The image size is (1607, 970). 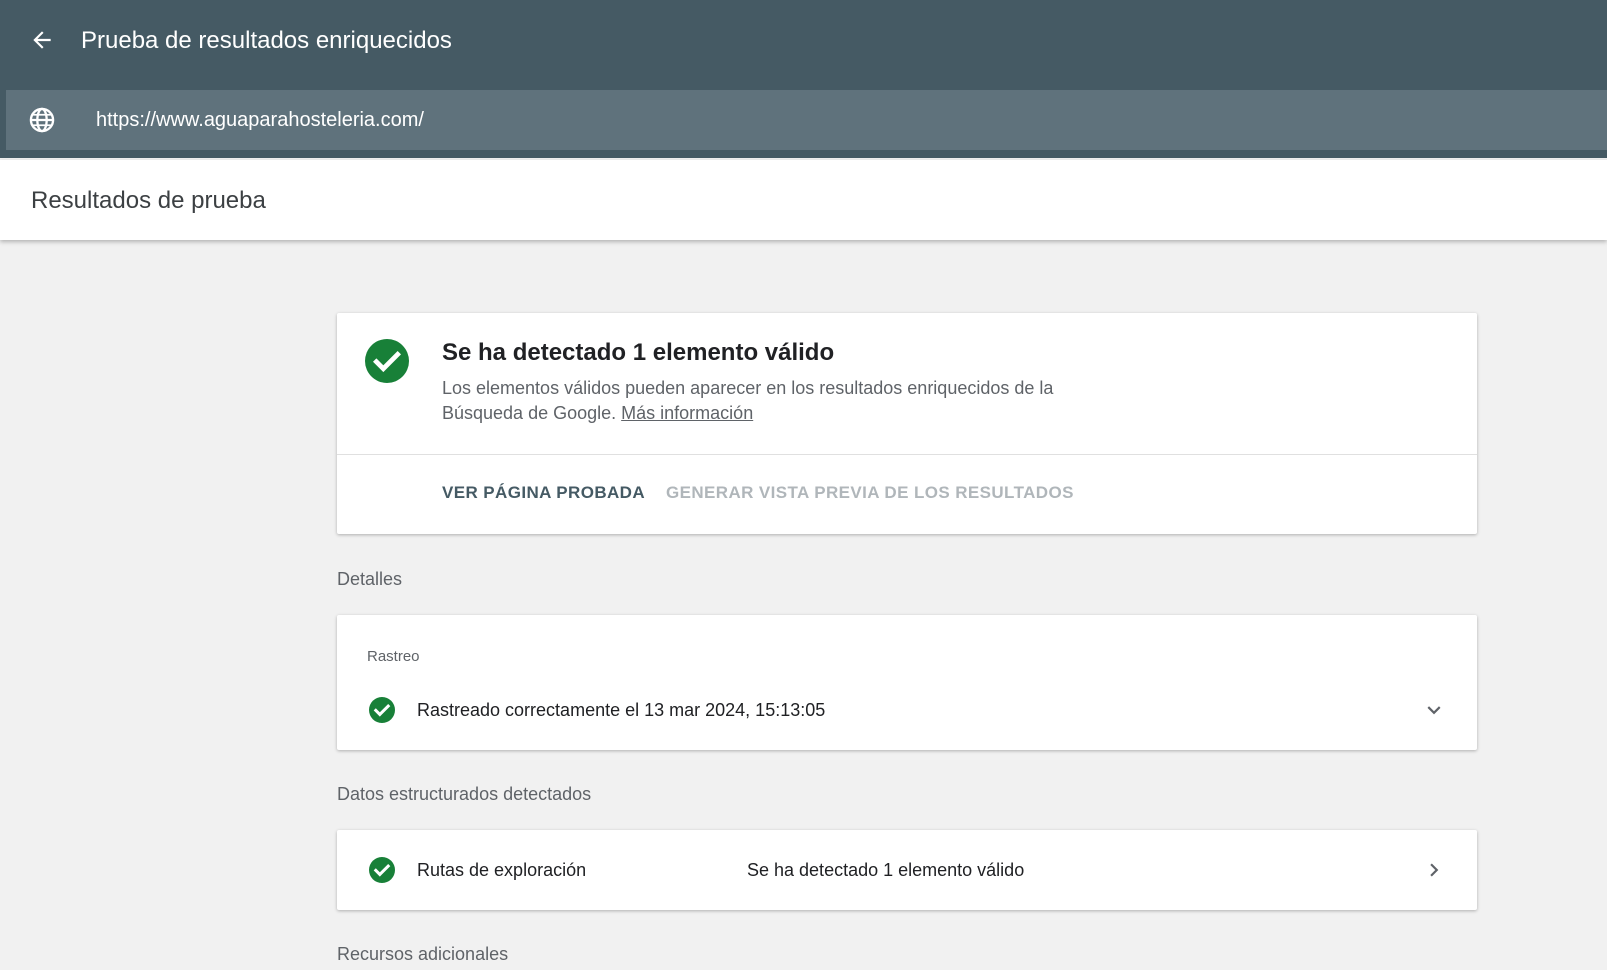 I want to click on view-tested-page-button: VER PÁGINA PROBADA, so click(x=543, y=493).